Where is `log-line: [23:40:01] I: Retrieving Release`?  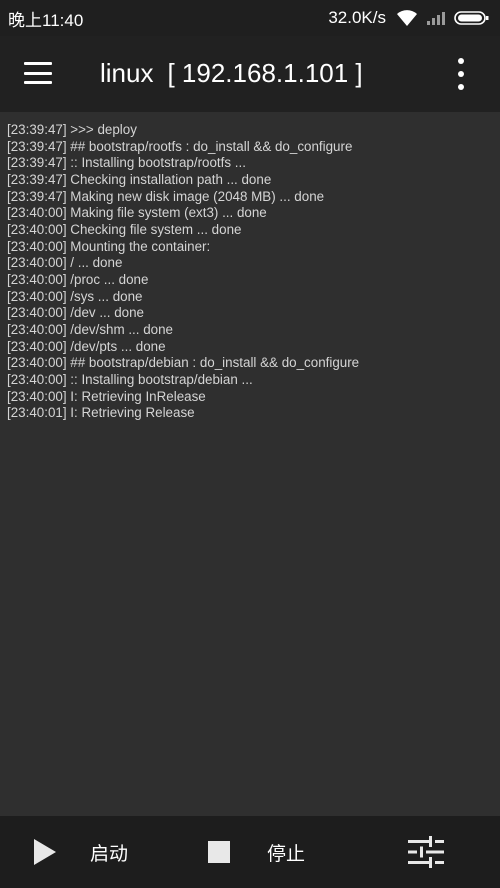 log-line: [23:40:01] I: Retrieving Release is located at coordinates (101, 413).